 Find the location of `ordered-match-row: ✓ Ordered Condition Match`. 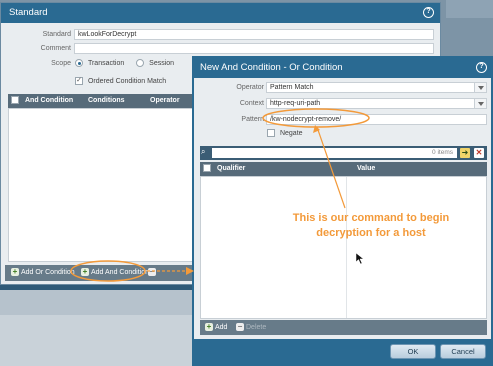

ordered-match-row: ✓ Ordered Condition Match is located at coordinates (135, 82).